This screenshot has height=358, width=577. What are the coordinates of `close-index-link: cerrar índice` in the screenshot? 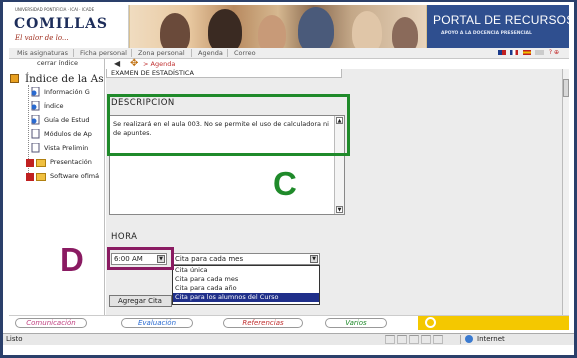 It's located at (57, 63).